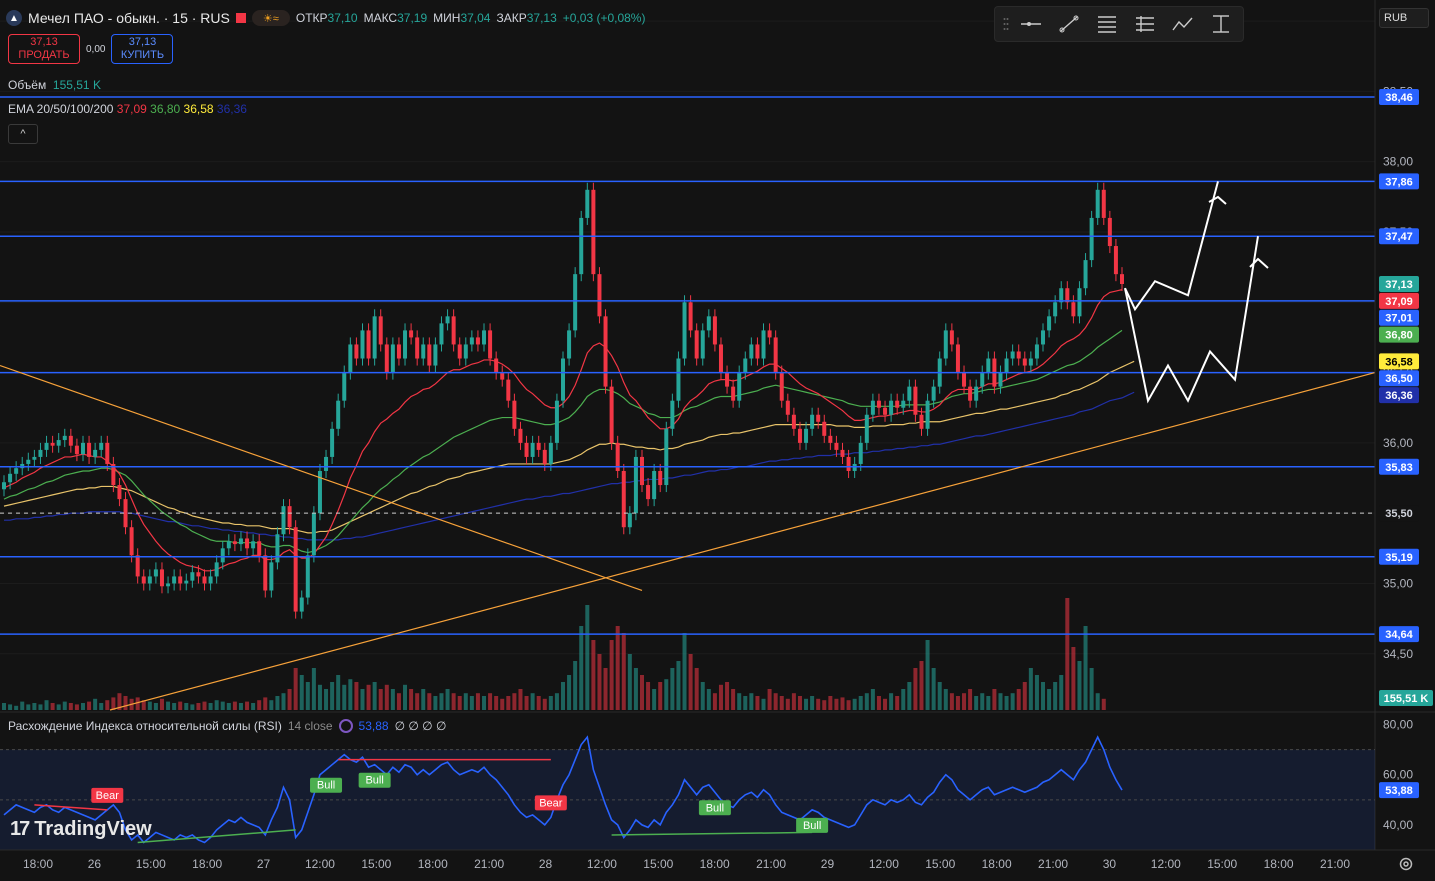 The width and height of the screenshot is (1435, 881). I want to click on currency-selector: RUB, so click(1404, 18).